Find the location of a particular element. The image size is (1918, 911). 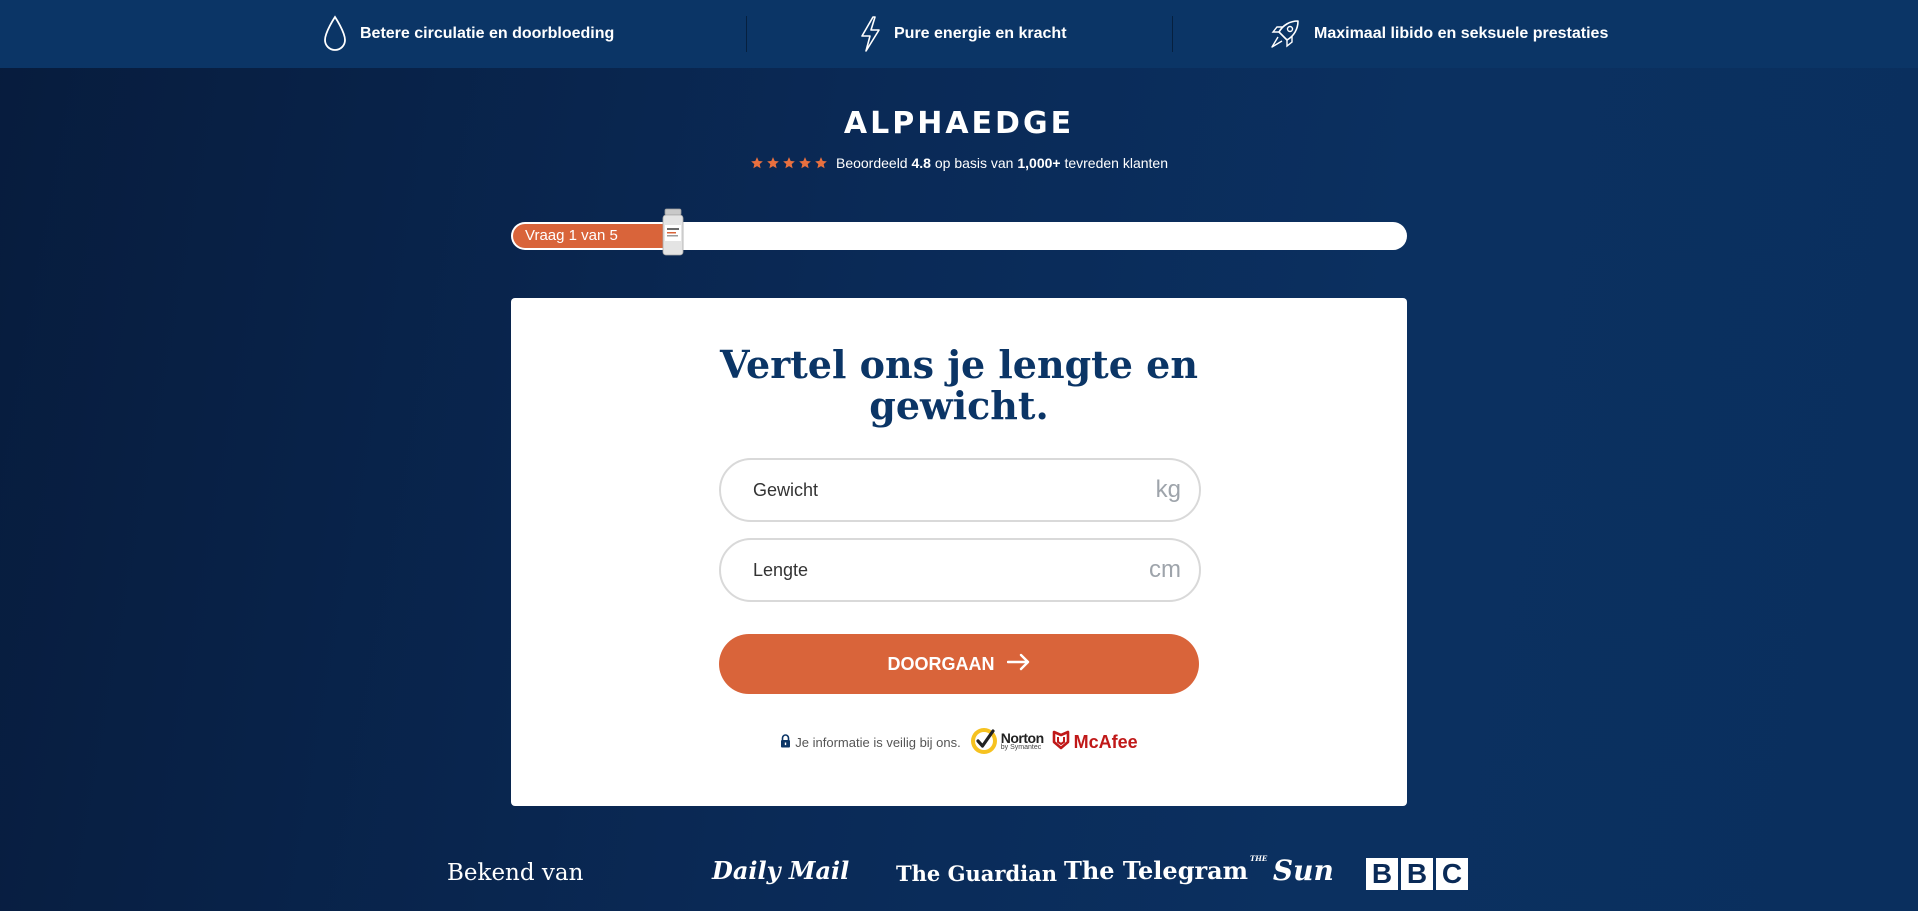

sun-logo-text: Sun is located at coordinates (1303, 870).